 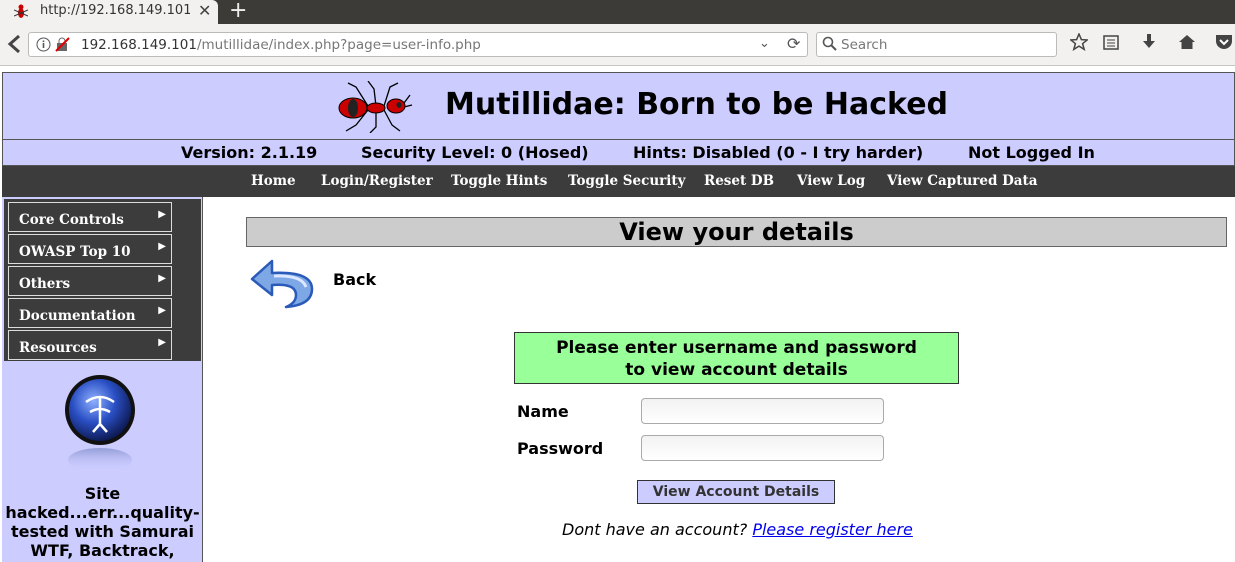 I want to click on menu-toggle-security: Toggle Security, so click(x=627, y=181).